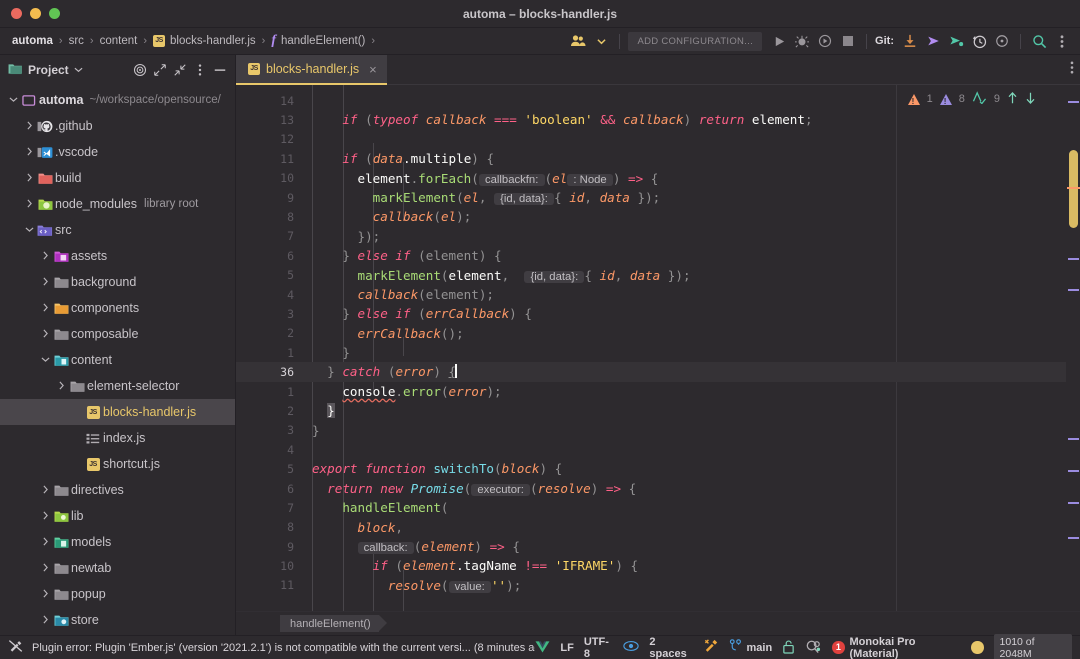  I want to click on typo-icon, so click(979, 99).